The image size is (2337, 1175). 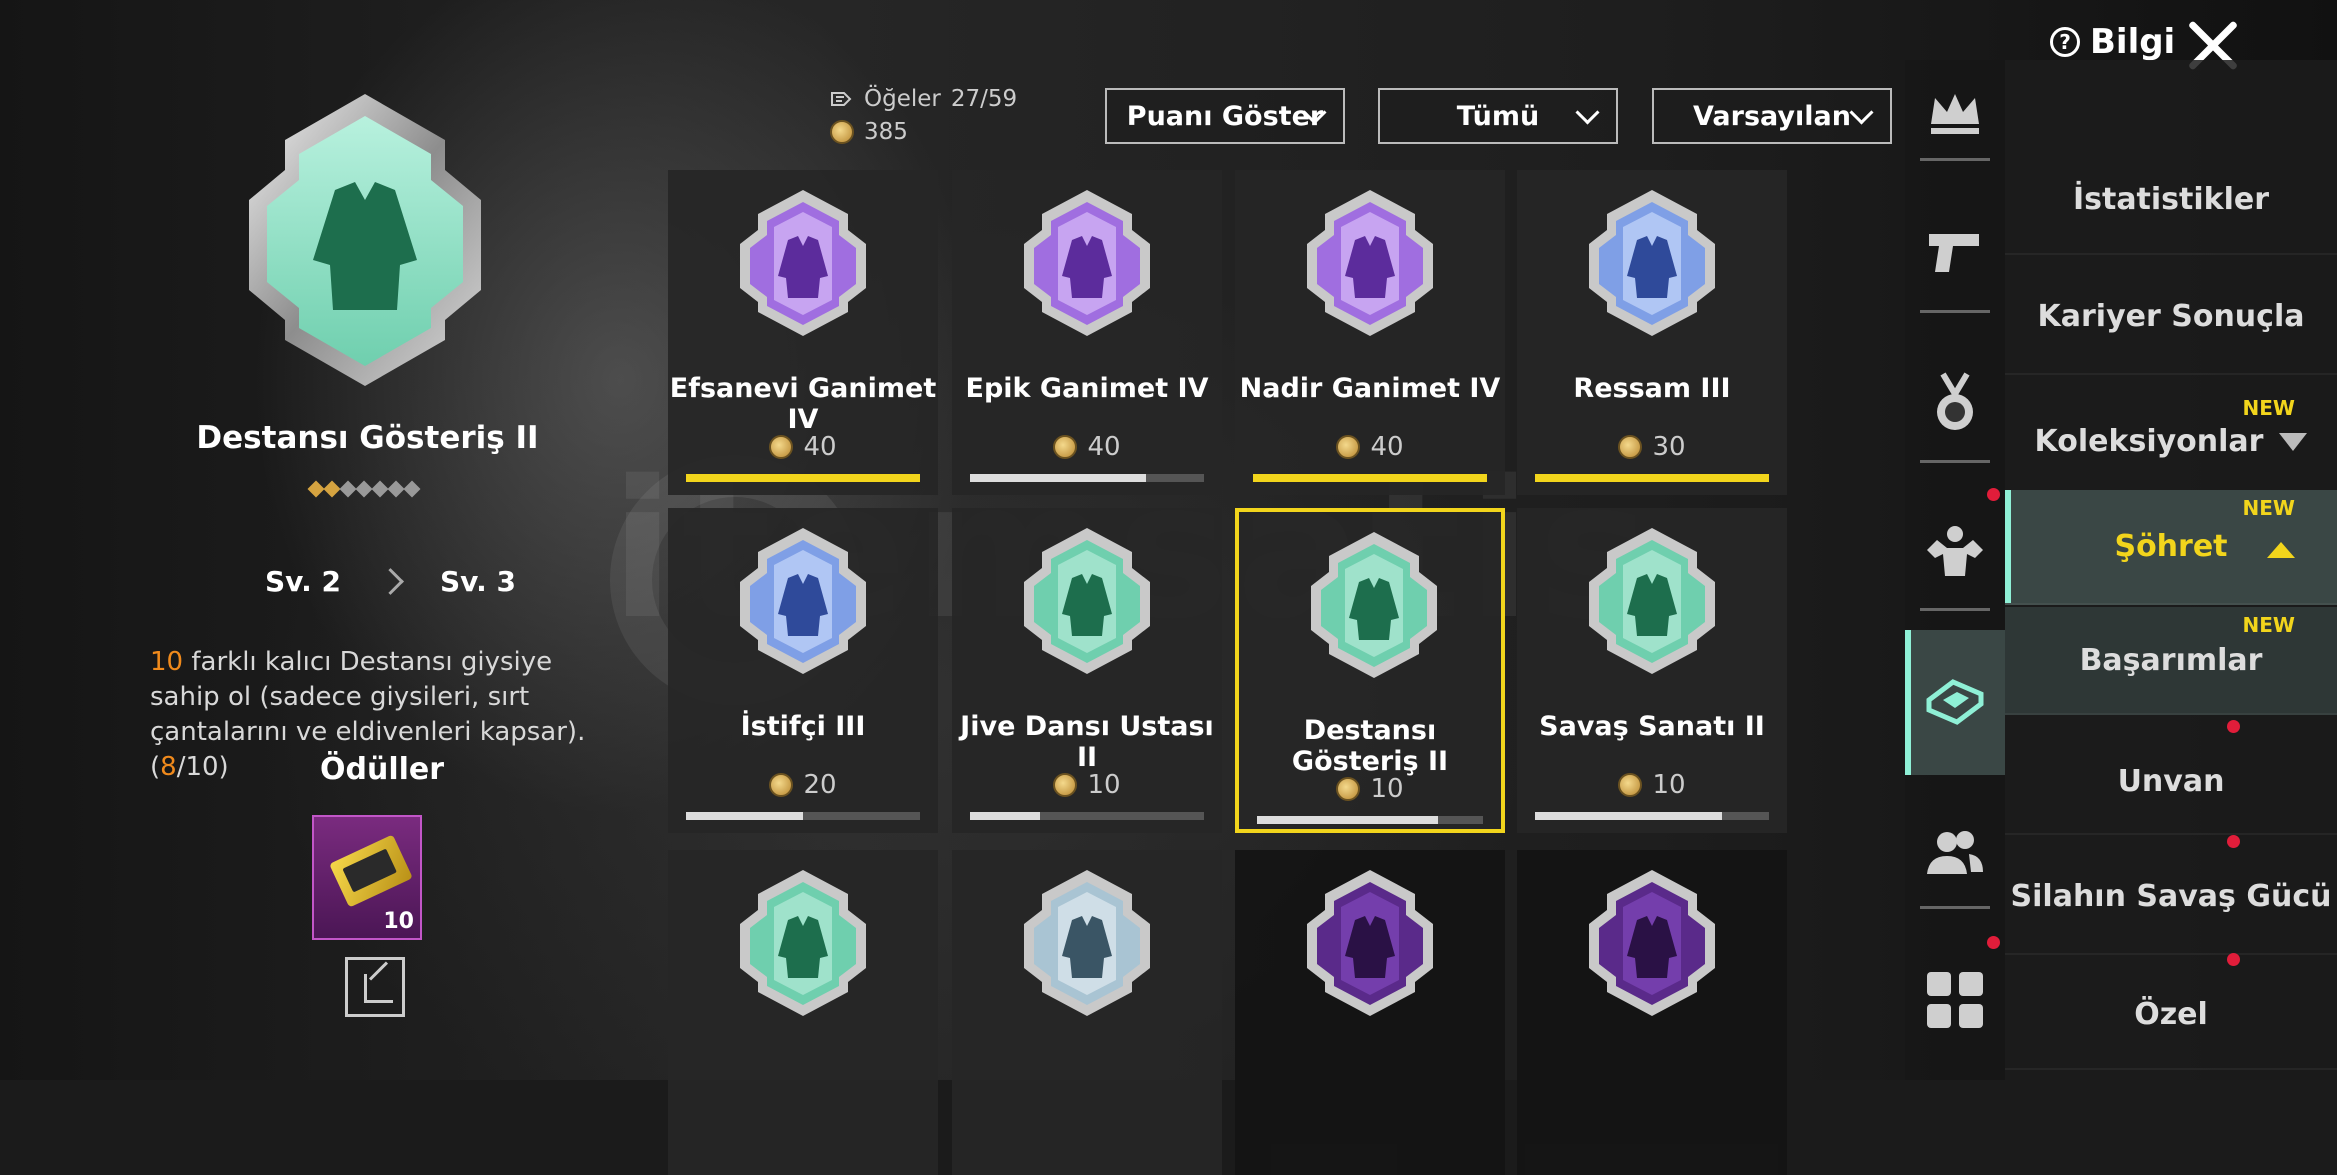 I want to click on menu-achievements: Başarımlar NEW, so click(x=2171, y=661).